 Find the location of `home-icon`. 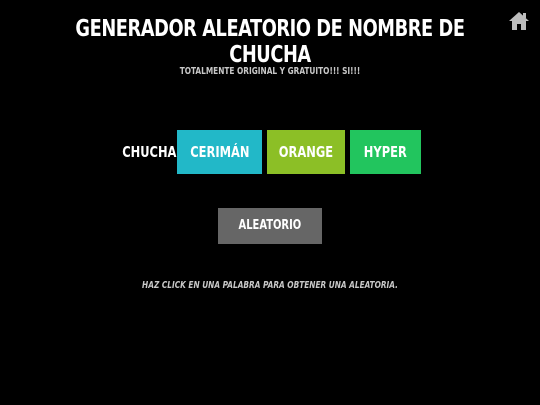

home-icon is located at coordinates (519, 21).